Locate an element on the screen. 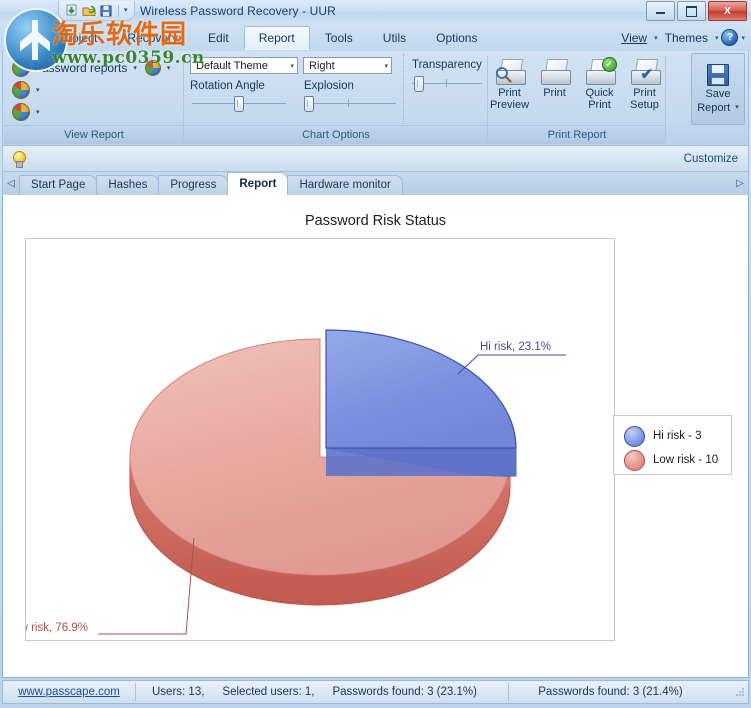 This screenshot has height=708, width=751. report-row-2: ▾ is located at coordinates (94, 90).